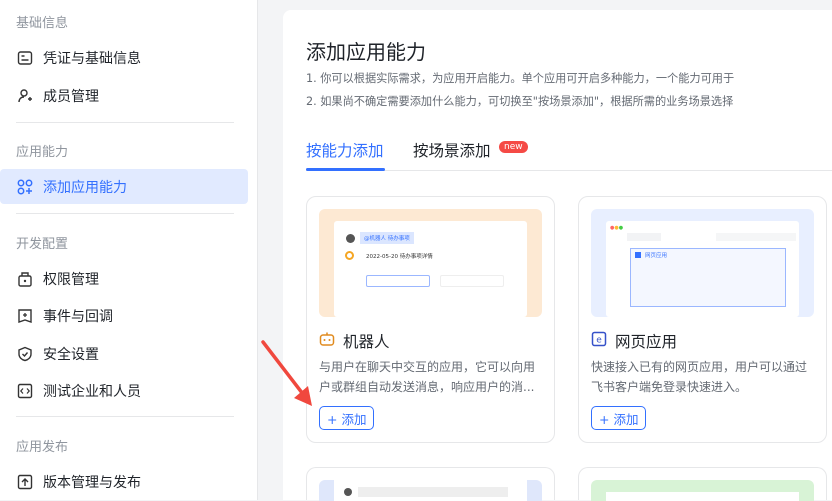  Describe the element at coordinates (42, 447) in the screenshot. I see `section-label: 应用发布` at that location.